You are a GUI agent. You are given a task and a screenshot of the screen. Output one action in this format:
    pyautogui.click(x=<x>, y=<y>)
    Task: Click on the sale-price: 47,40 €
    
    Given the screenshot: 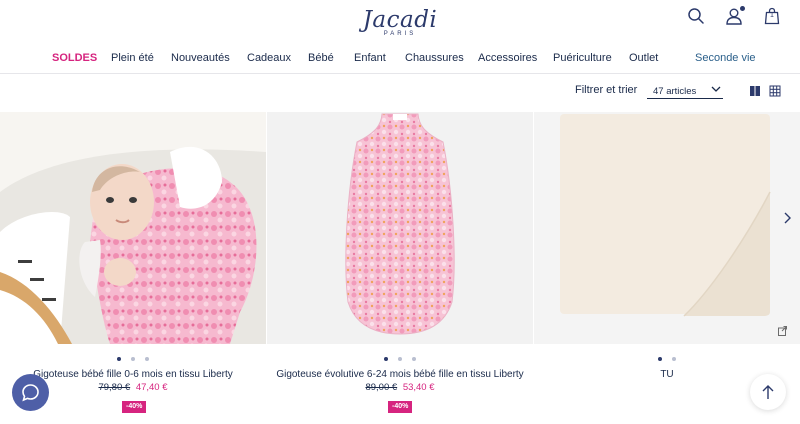 What is the action you would take?
    pyautogui.click(x=151, y=387)
    